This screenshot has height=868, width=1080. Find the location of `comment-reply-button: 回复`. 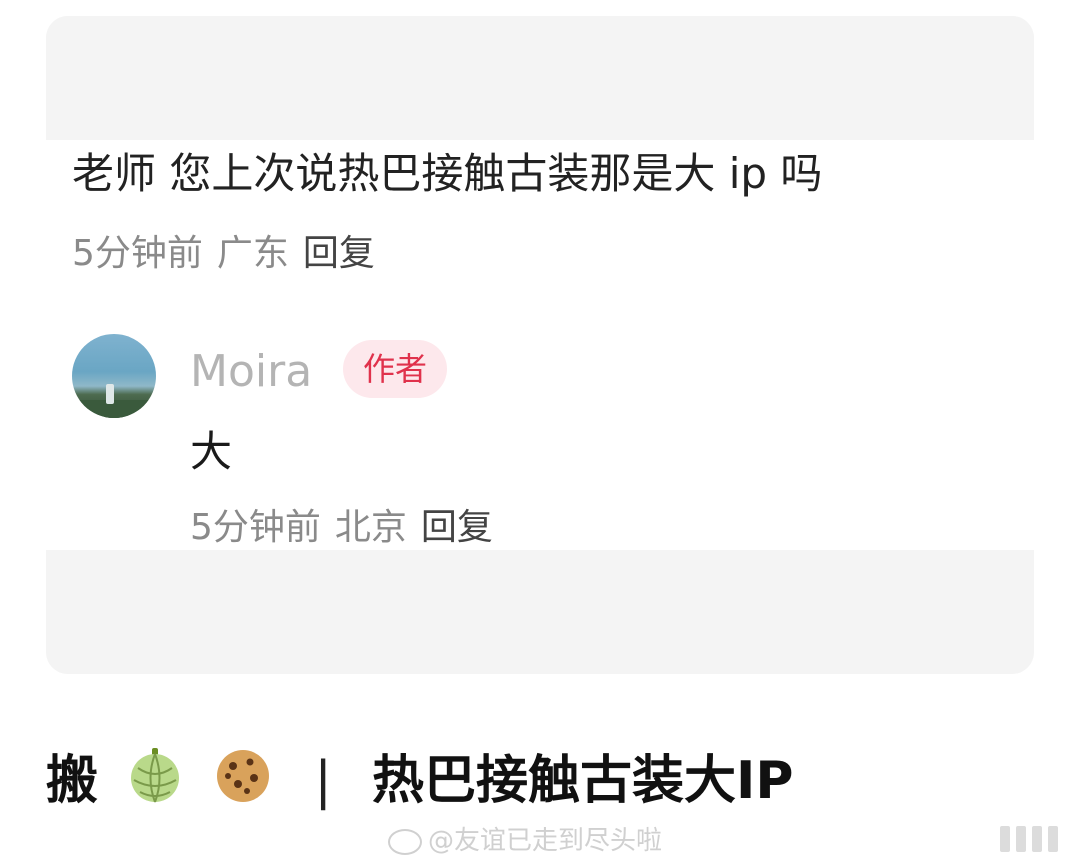

comment-reply-button: 回复 is located at coordinates (339, 253).